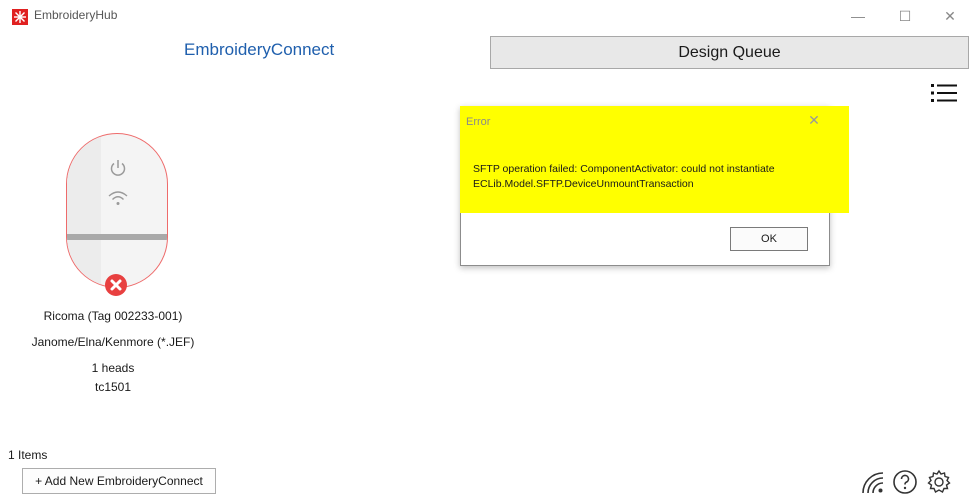 This screenshot has height=501, width=972. Describe the element at coordinates (486, 15) in the screenshot. I see `title-bar: EmbroideryHub — ☐ ✕` at that location.